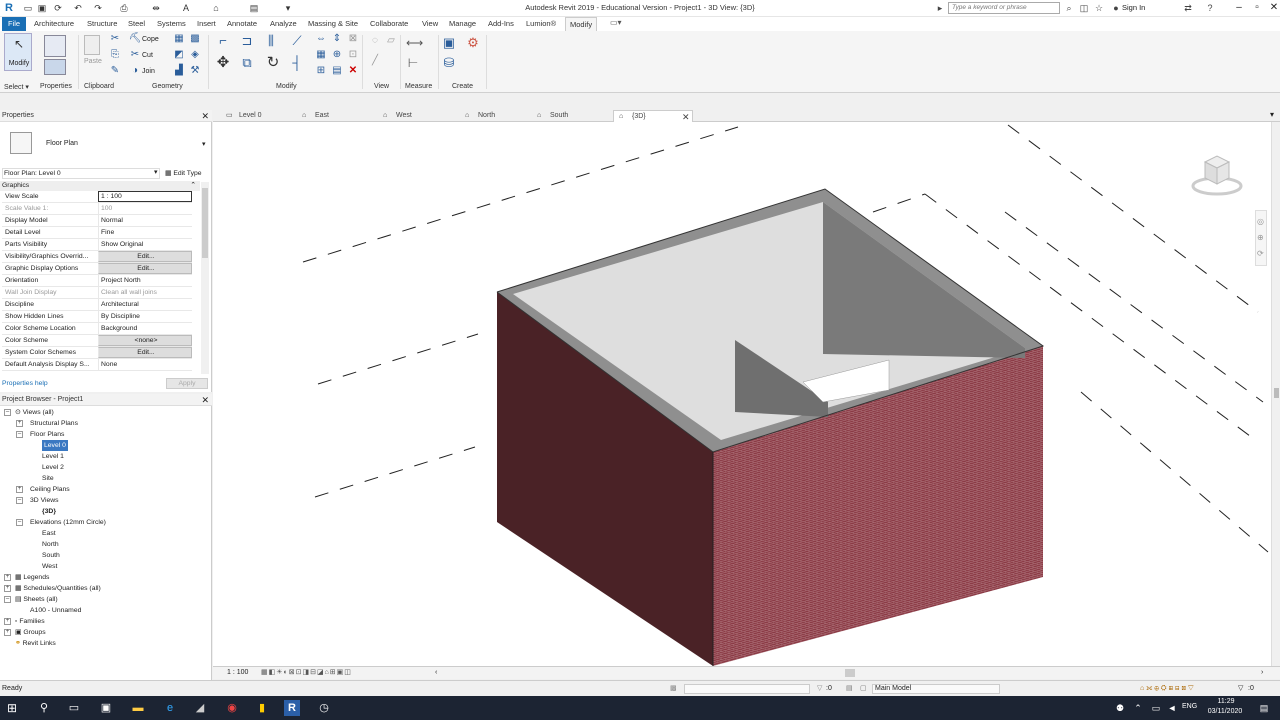 The height and width of the screenshot is (720, 1280). I want to click on tab-file: File, so click(14, 24).